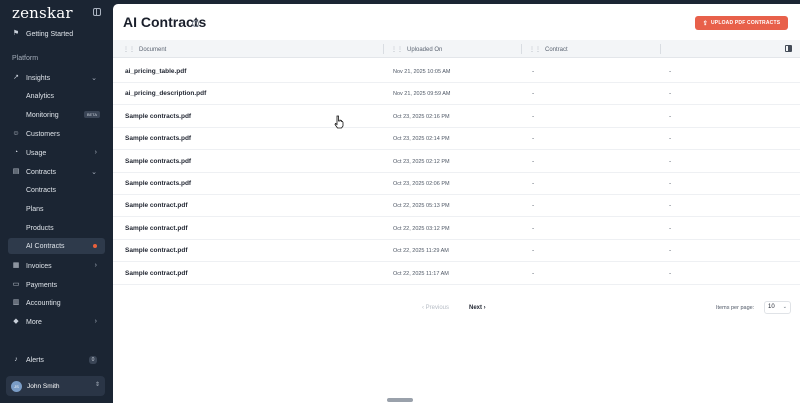 The image size is (800, 403). I want to click on user-name: John Smith, so click(43, 386).